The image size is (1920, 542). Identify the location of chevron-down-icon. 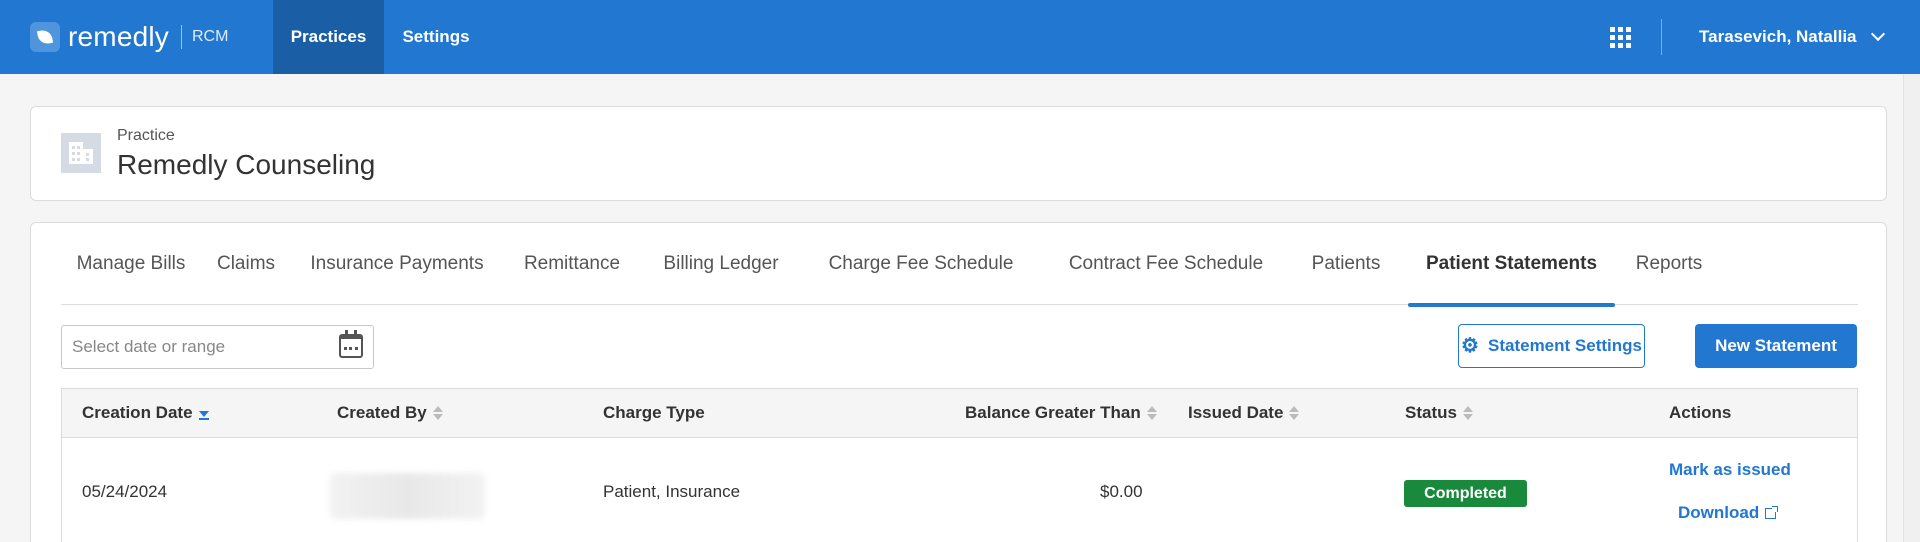
(1877, 34).